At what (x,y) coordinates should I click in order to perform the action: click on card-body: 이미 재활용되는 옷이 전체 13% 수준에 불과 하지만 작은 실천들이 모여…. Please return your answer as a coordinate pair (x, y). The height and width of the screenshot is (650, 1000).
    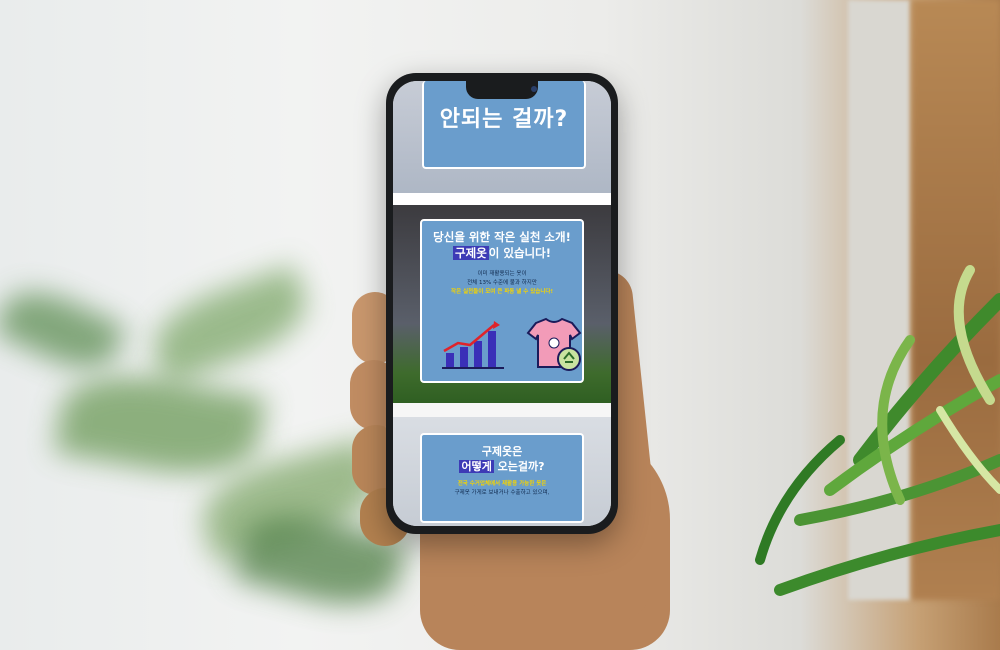
    Looking at the image, I should click on (502, 283).